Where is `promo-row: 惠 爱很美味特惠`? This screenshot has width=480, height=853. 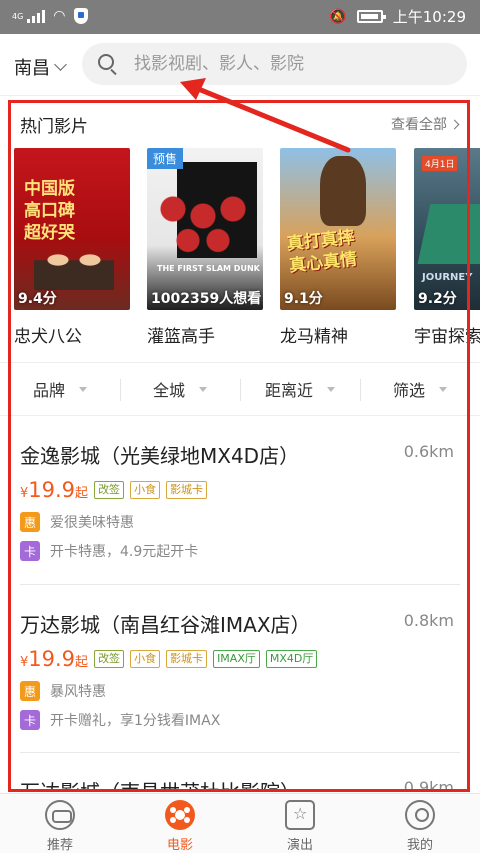 promo-row: 惠 爱很美味特惠 is located at coordinates (77, 522).